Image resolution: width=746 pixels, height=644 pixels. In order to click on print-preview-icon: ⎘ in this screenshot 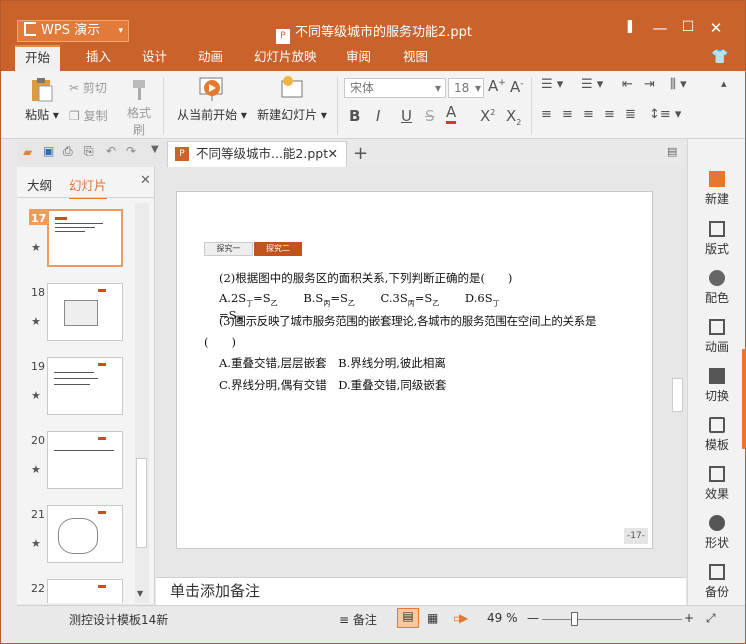, I will do `click(89, 151)`.